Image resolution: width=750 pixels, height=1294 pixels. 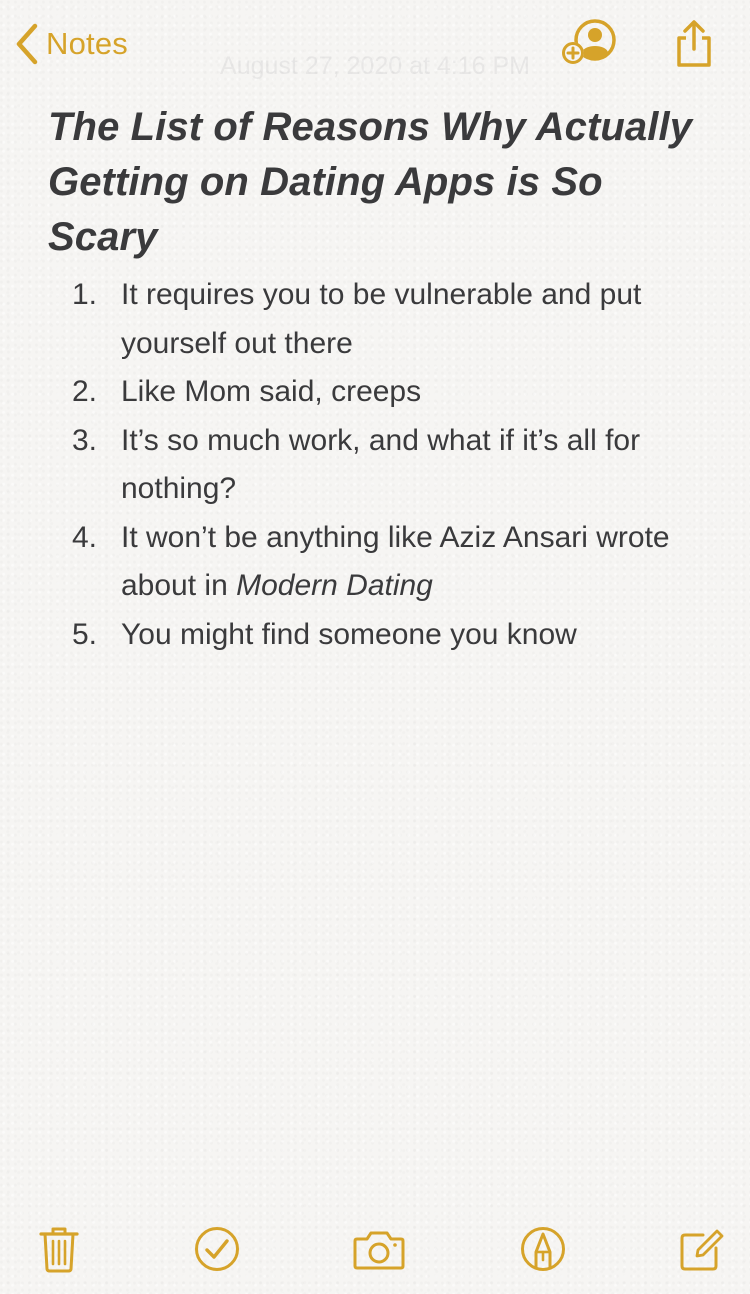 What do you see at coordinates (375, 66) in the screenshot?
I see `note-date: August 27, 2020 at 4:16 PM` at bounding box center [375, 66].